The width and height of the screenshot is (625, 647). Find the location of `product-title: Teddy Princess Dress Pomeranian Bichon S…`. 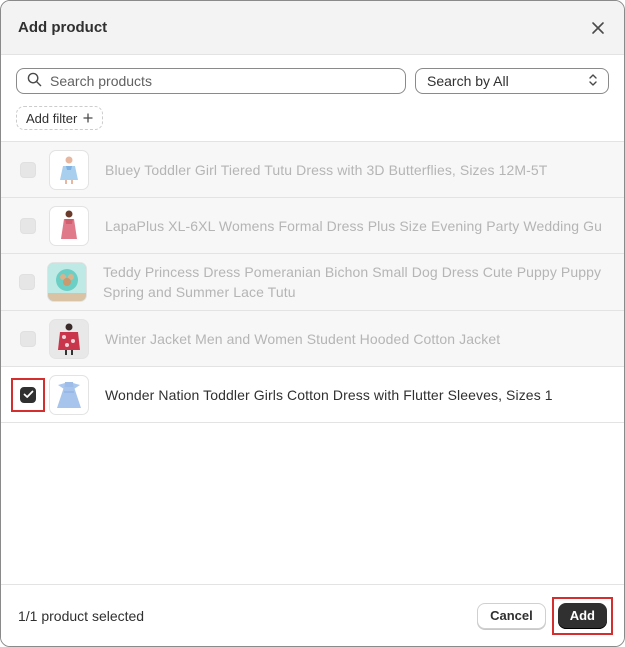

product-title: Teddy Princess Dress Pomeranian Bichon S… is located at coordinates (352, 282).